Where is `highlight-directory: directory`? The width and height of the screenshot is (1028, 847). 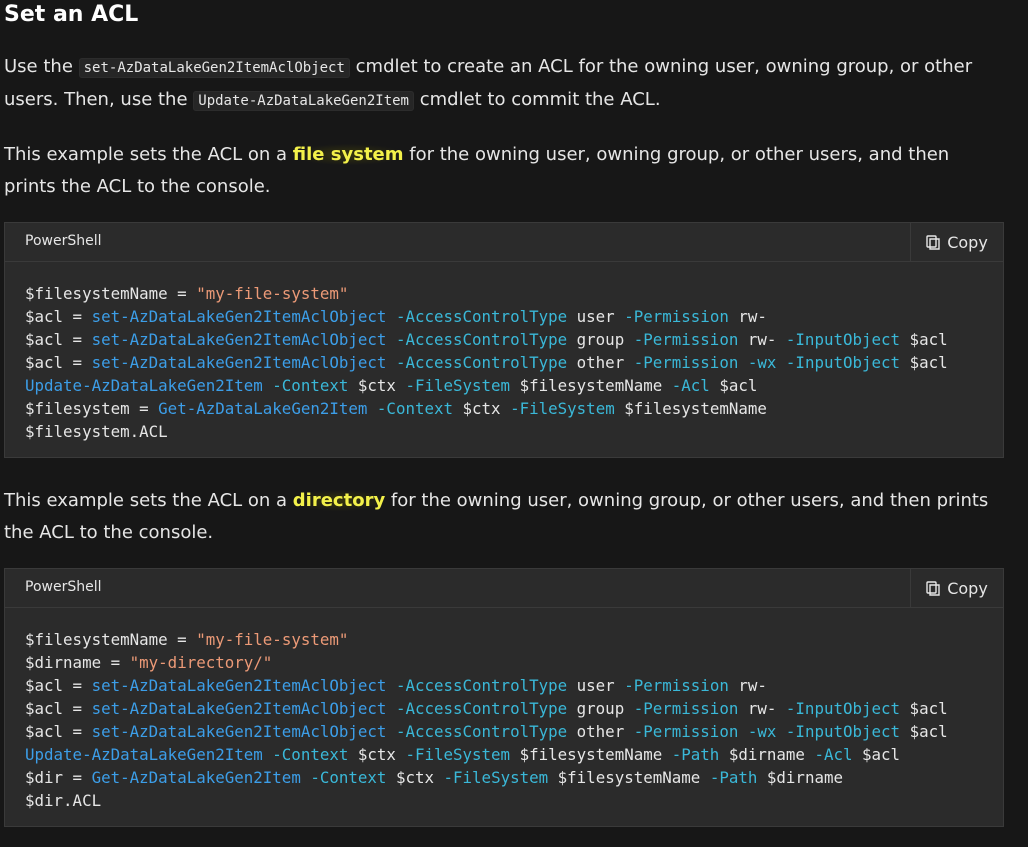 highlight-directory: directory is located at coordinates (339, 500).